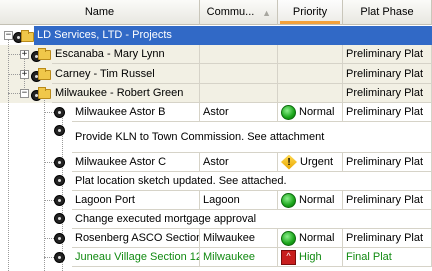  Describe the element at coordinates (216, 35) in the screenshot. I see `tree-row-root: LD Services, LTD - Projects` at that location.